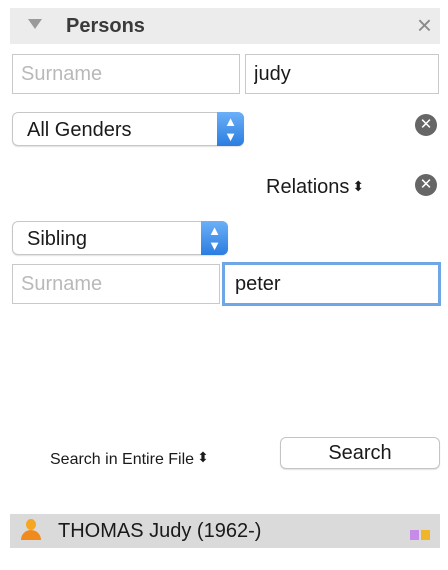 The height and width of the screenshot is (570, 448). I want to click on relations-popup: Relations ⬍, so click(315, 187).